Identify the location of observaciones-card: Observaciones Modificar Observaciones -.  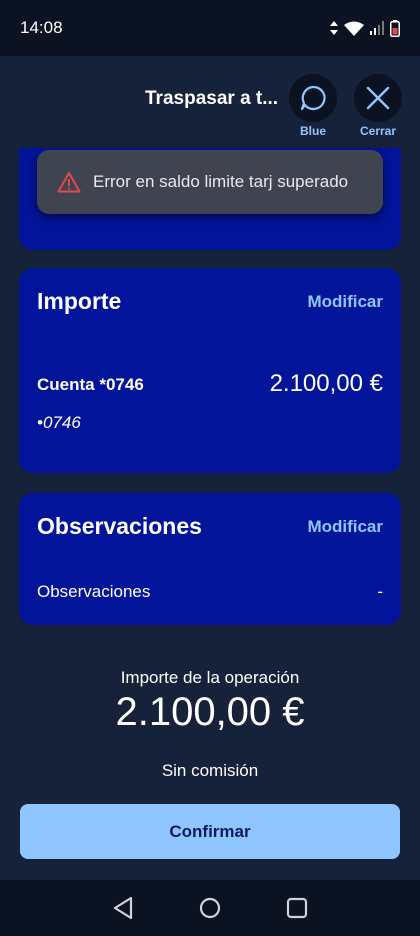
(210, 559).